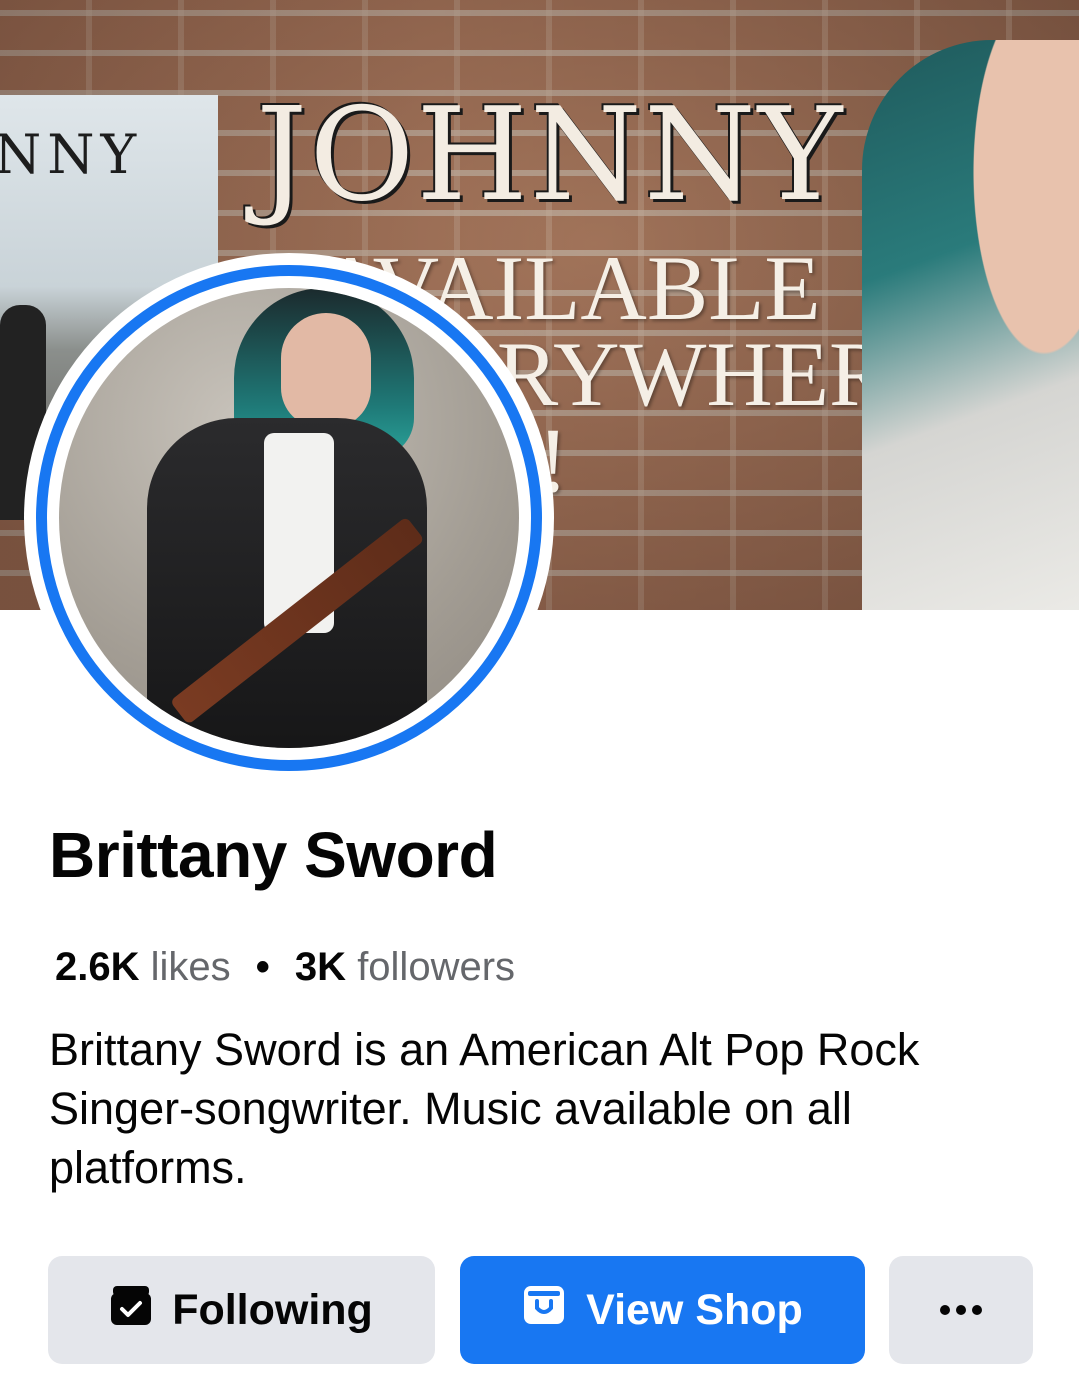  Describe the element at coordinates (97, 967) in the screenshot. I see `likes-count: 2.6K` at that location.